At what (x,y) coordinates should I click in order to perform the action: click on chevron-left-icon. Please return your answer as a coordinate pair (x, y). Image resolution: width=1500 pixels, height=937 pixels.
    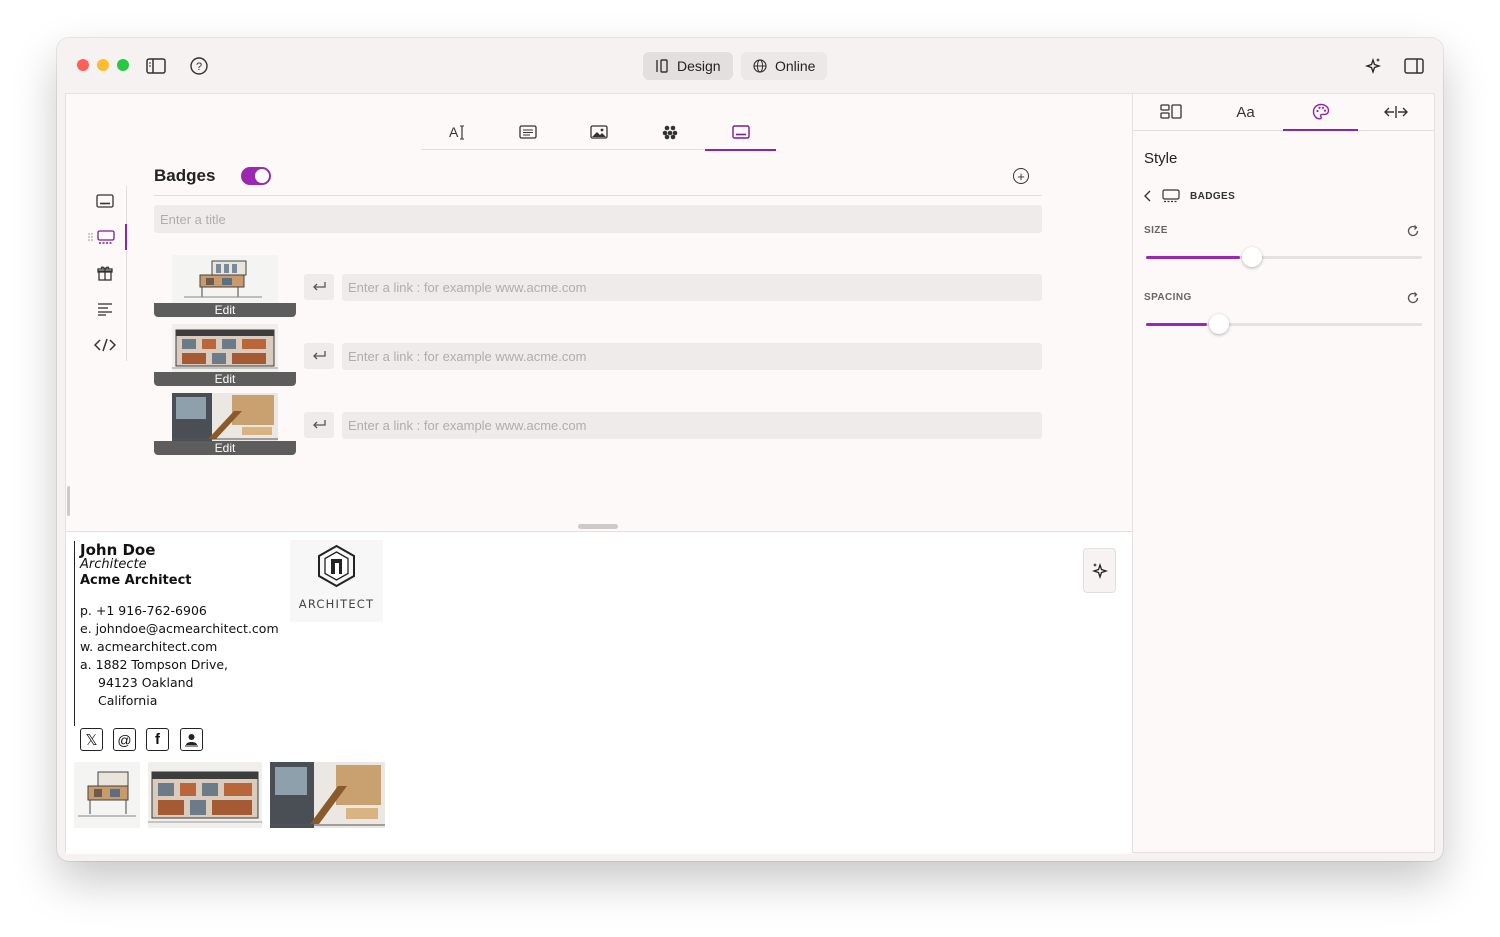
    Looking at the image, I should click on (1147, 196).